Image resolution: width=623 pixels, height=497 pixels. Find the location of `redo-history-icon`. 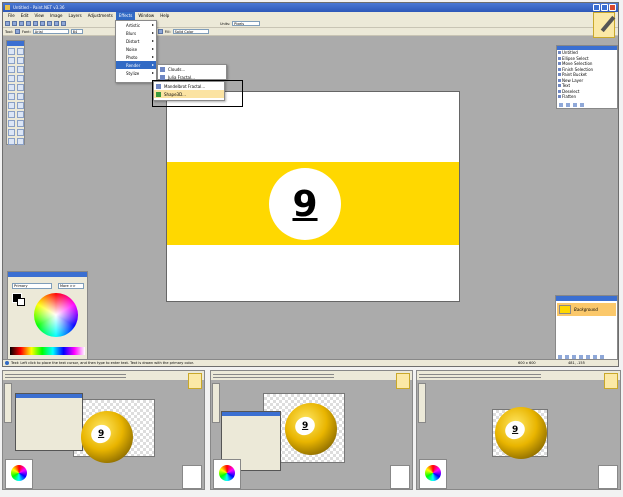

redo-history-icon is located at coordinates (575, 105).